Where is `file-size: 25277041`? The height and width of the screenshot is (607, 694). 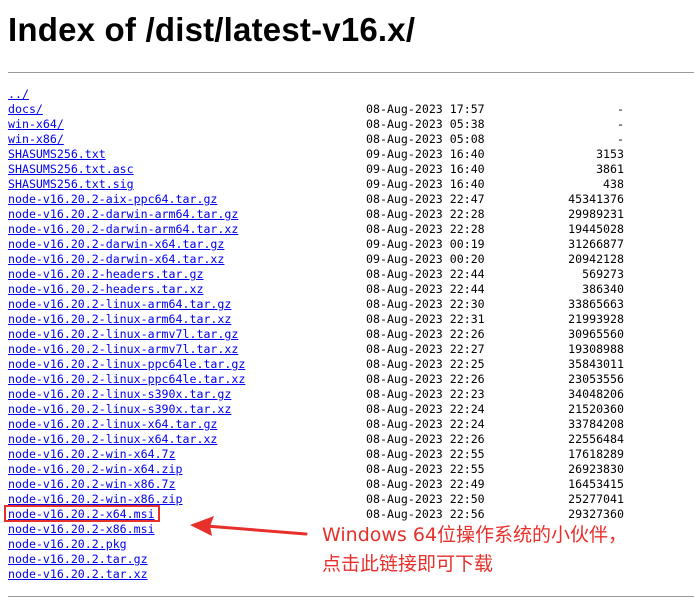
file-size: 25277041 is located at coordinates (596, 499).